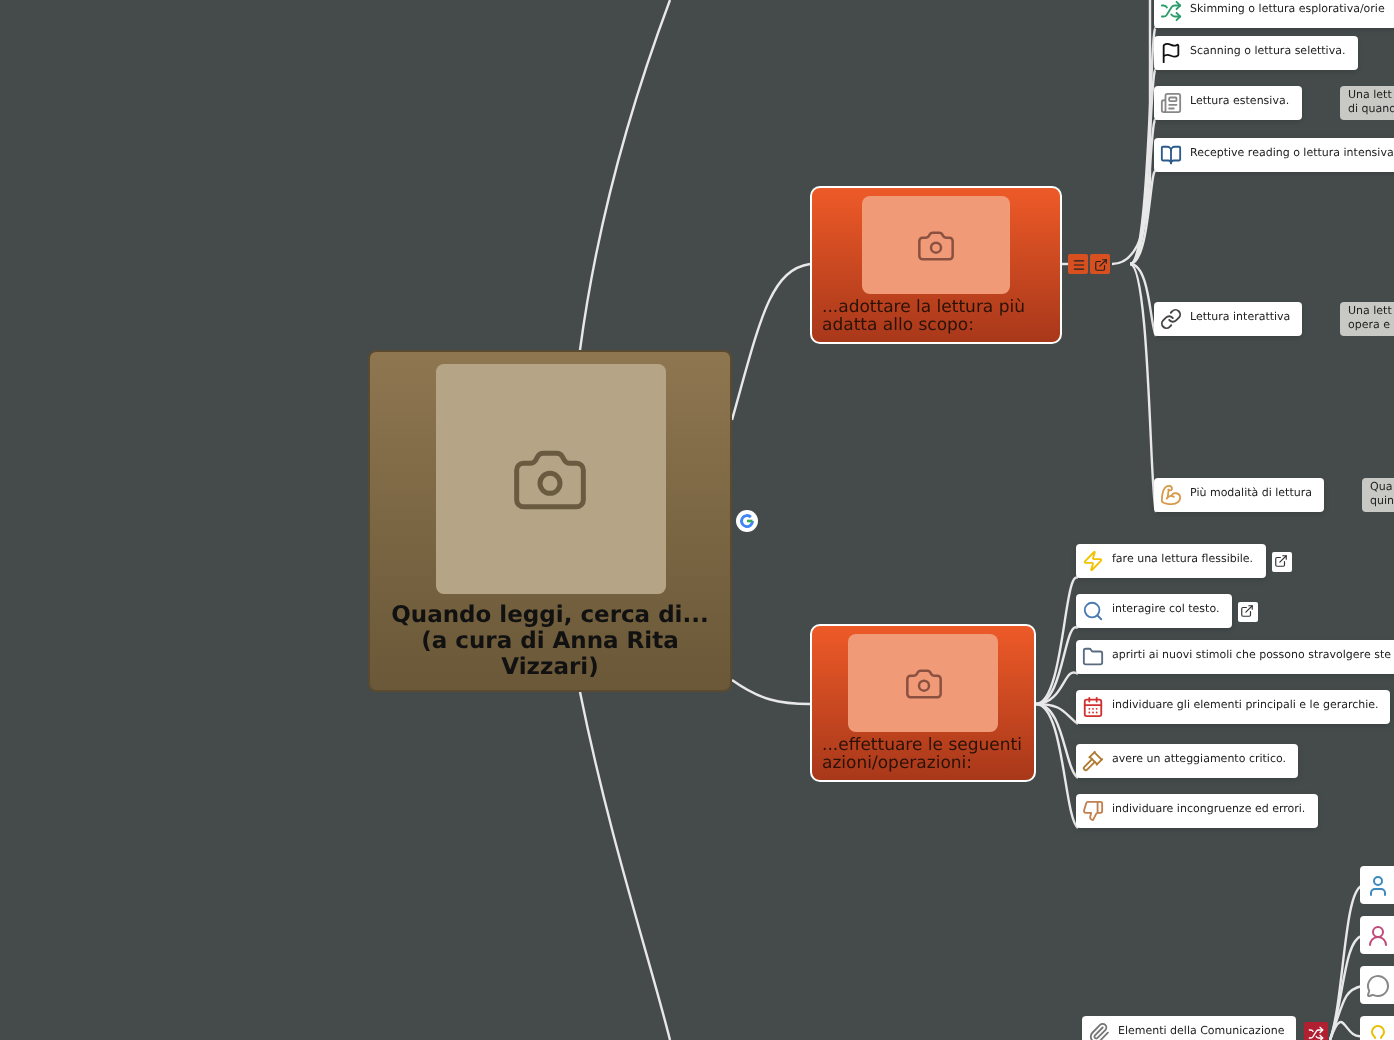 The height and width of the screenshot is (1040, 1394). Describe the element at coordinates (1378, 1031) in the screenshot. I see `lightbulb-icon` at that location.